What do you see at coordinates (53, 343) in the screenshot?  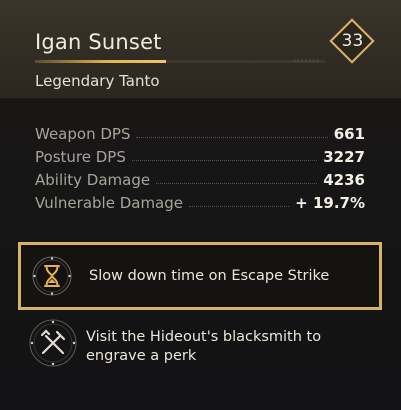 I see `blacksmith-tools-icon` at bounding box center [53, 343].